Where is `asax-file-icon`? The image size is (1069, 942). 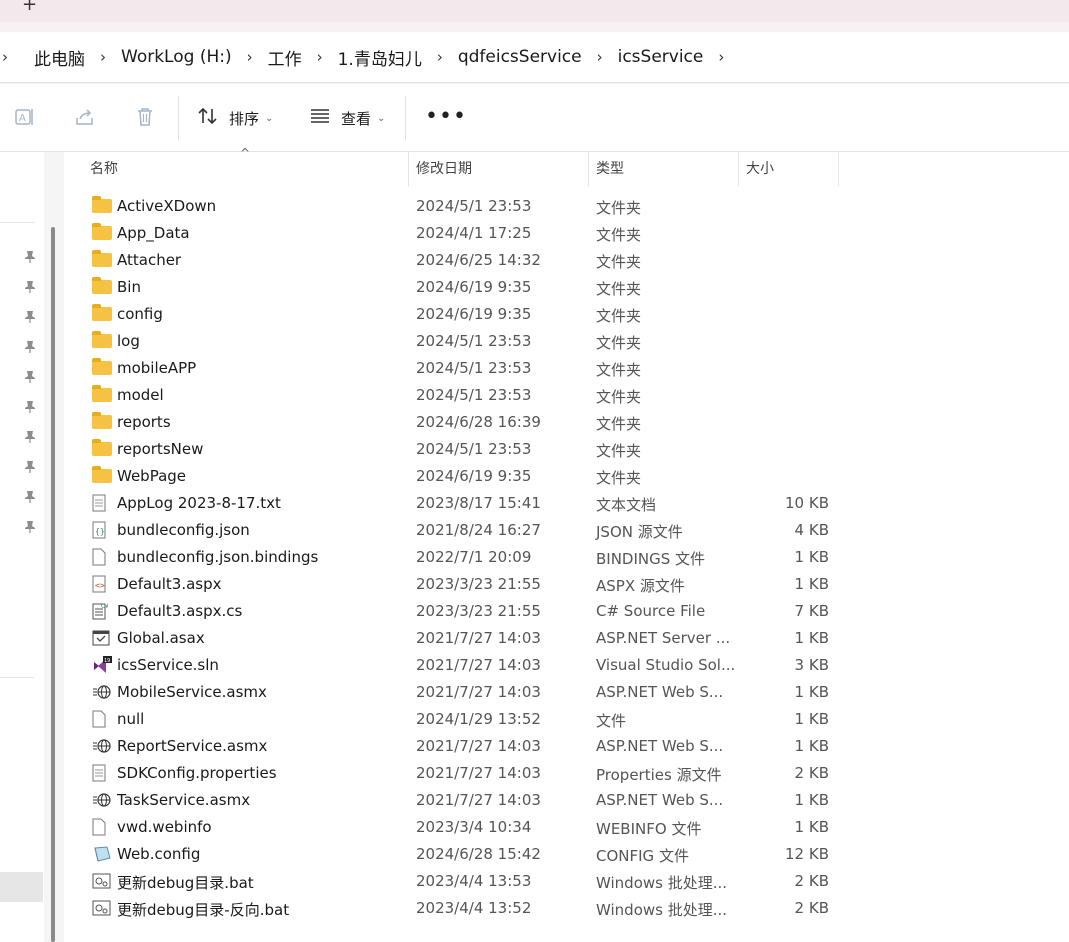
asax-file-icon is located at coordinates (102, 638).